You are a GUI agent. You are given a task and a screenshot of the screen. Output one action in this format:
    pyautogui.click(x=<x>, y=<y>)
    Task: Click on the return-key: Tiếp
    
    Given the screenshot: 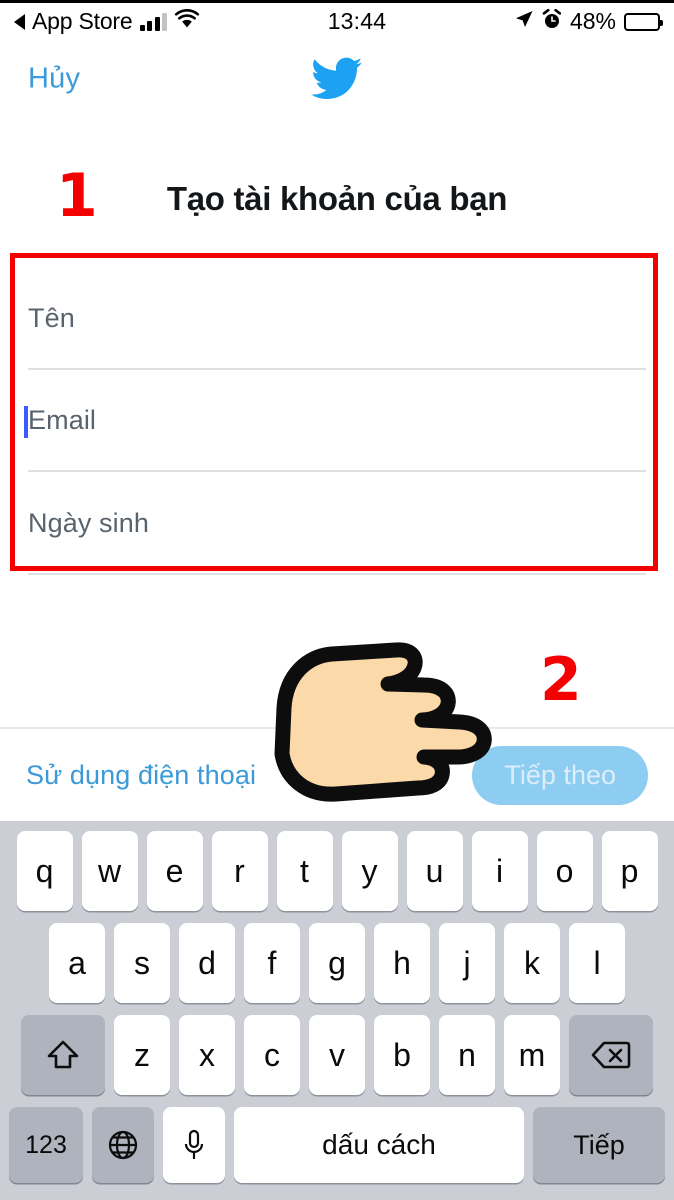 What is the action you would take?
    pyautogui.click(x=599, y=1145)
    